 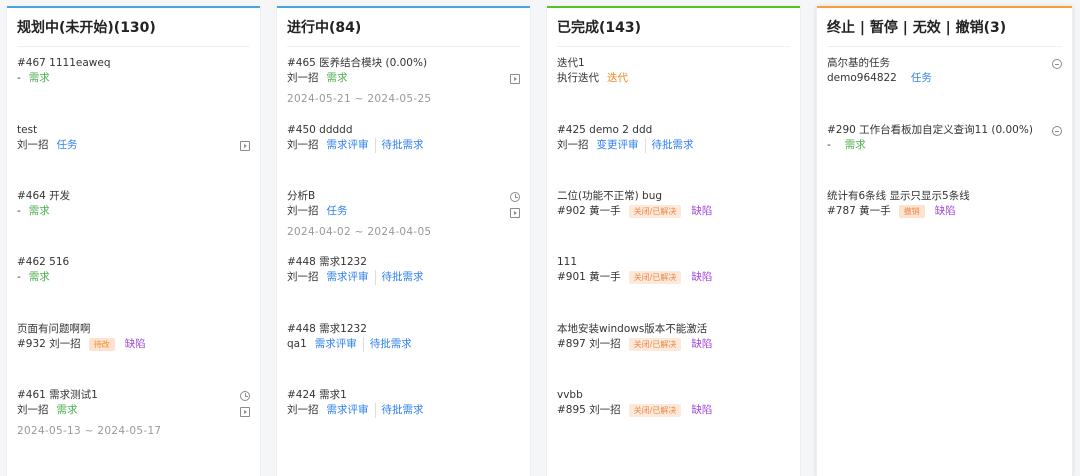 What do you see at coordinates (133, 337) in the screenshot?
I see `card: 页面有问题啊啊 #932 刘一招 待改 缺陷` at bounding box center [133, 337].